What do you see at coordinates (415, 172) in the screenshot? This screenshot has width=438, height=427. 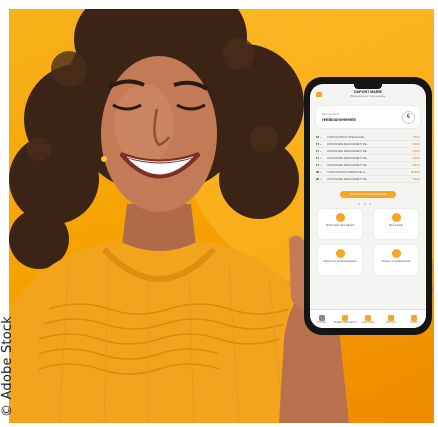 I see `tx-amount: 25,50 €` at bounding box center [415, 172].